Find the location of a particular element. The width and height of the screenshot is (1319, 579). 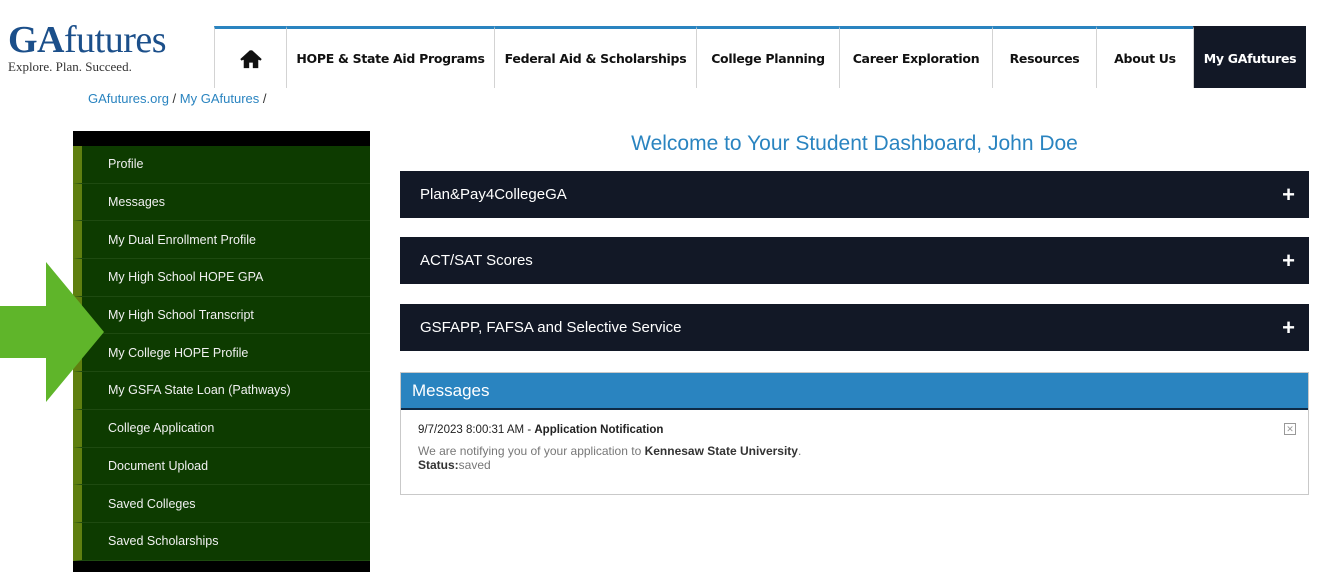

sidebar-item-gsfa-loan: My GSFA State Loan (Pathways) is located at coordinates (221, 391).